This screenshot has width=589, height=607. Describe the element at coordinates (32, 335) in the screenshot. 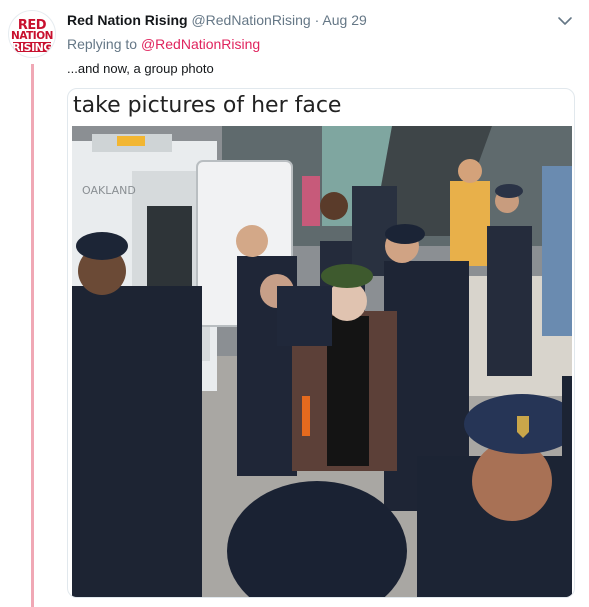

I see `thread-line` at that location.